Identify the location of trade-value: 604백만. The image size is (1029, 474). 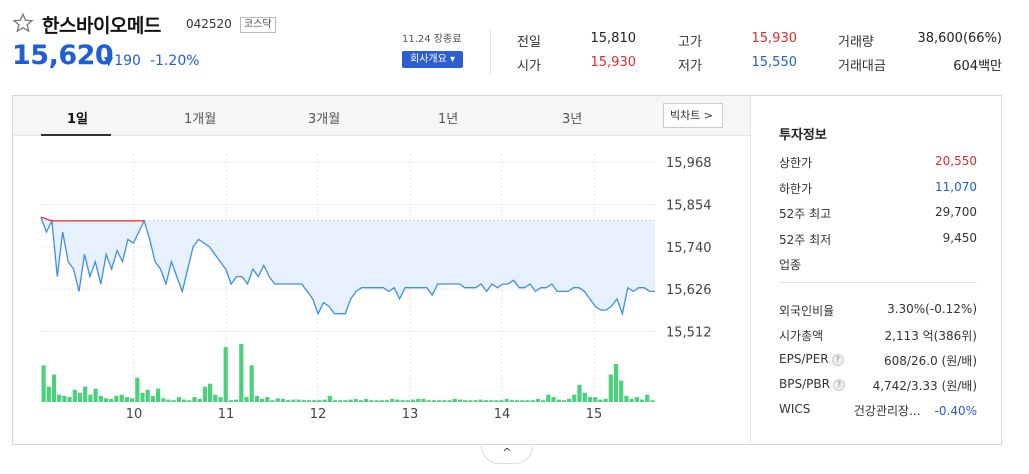
(977, 66).